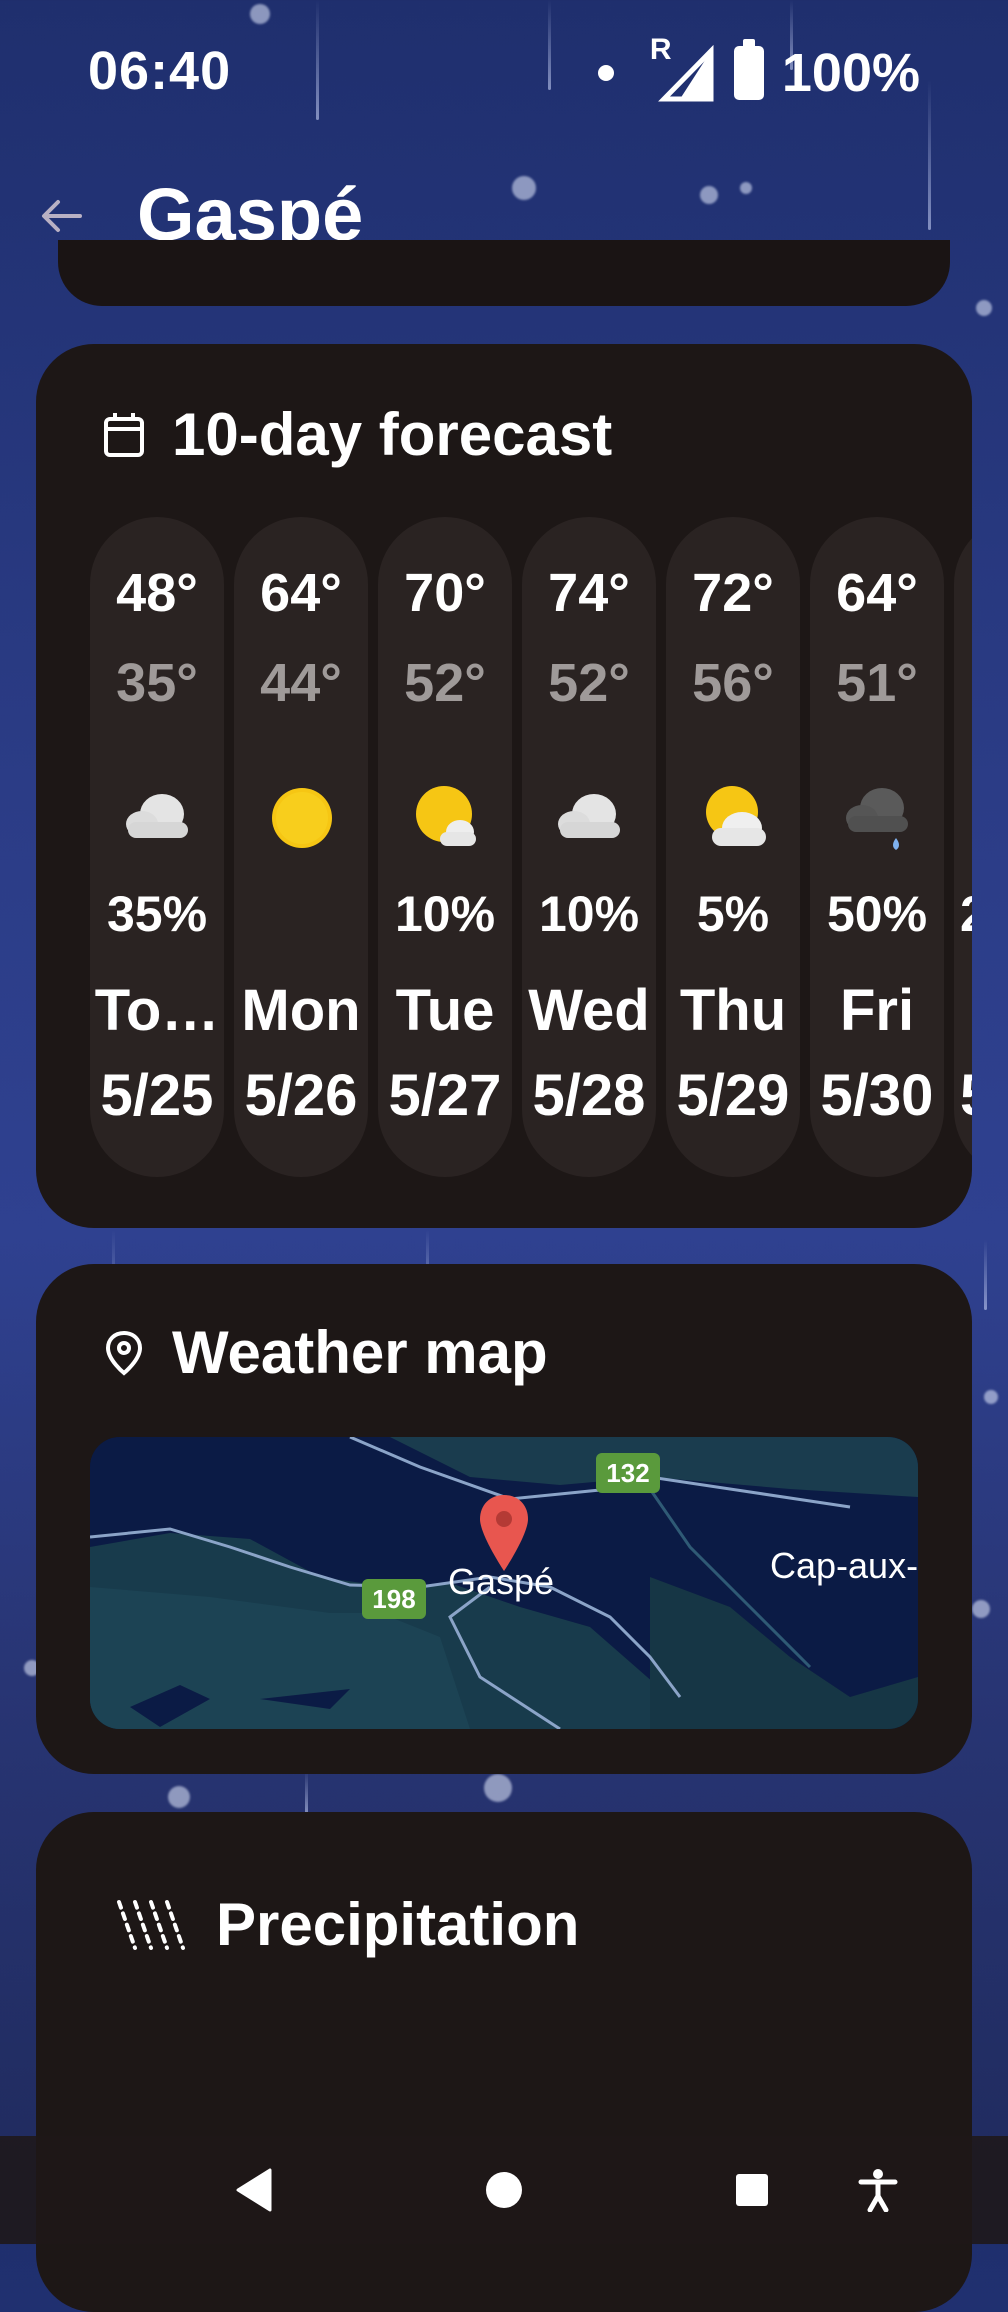  I want to click on day-name: Mon, so click(301, 1010).